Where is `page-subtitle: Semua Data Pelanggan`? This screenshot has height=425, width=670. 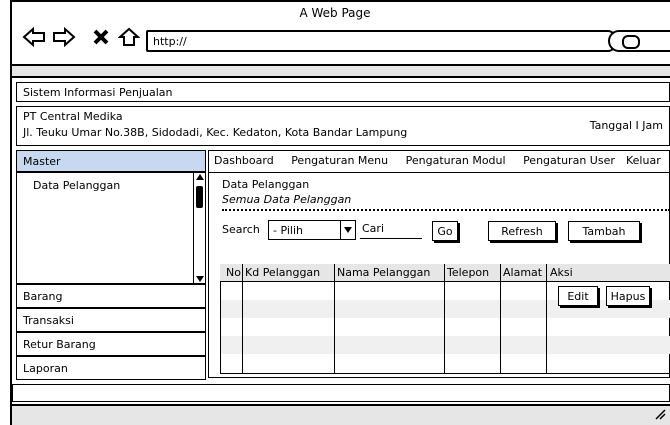 page-subtitle: Semua Data Pelanggan is located at coordinates (287, 199).